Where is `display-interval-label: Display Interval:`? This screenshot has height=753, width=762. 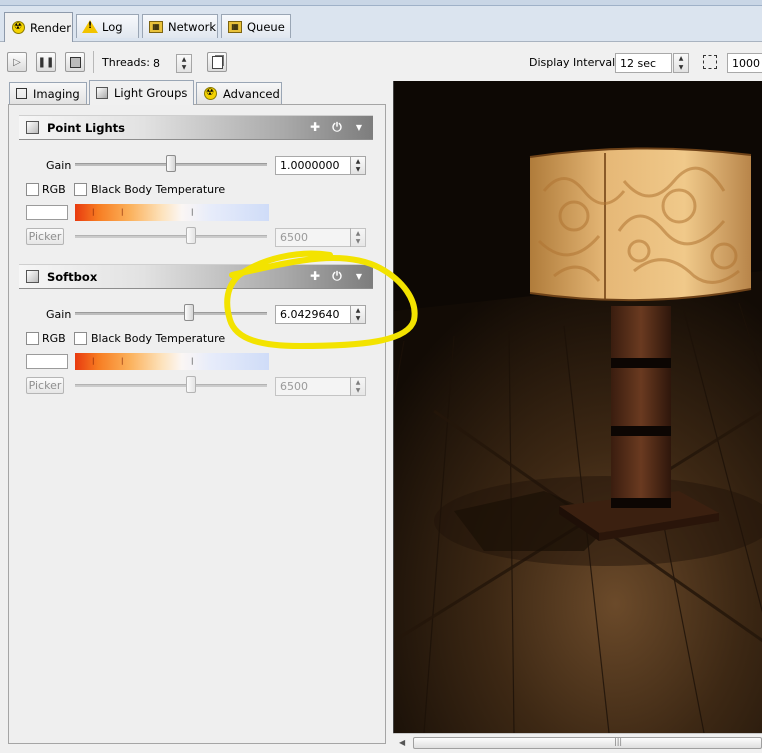
display-interval-label: Display Interval: is located at coordinates (574, 62).